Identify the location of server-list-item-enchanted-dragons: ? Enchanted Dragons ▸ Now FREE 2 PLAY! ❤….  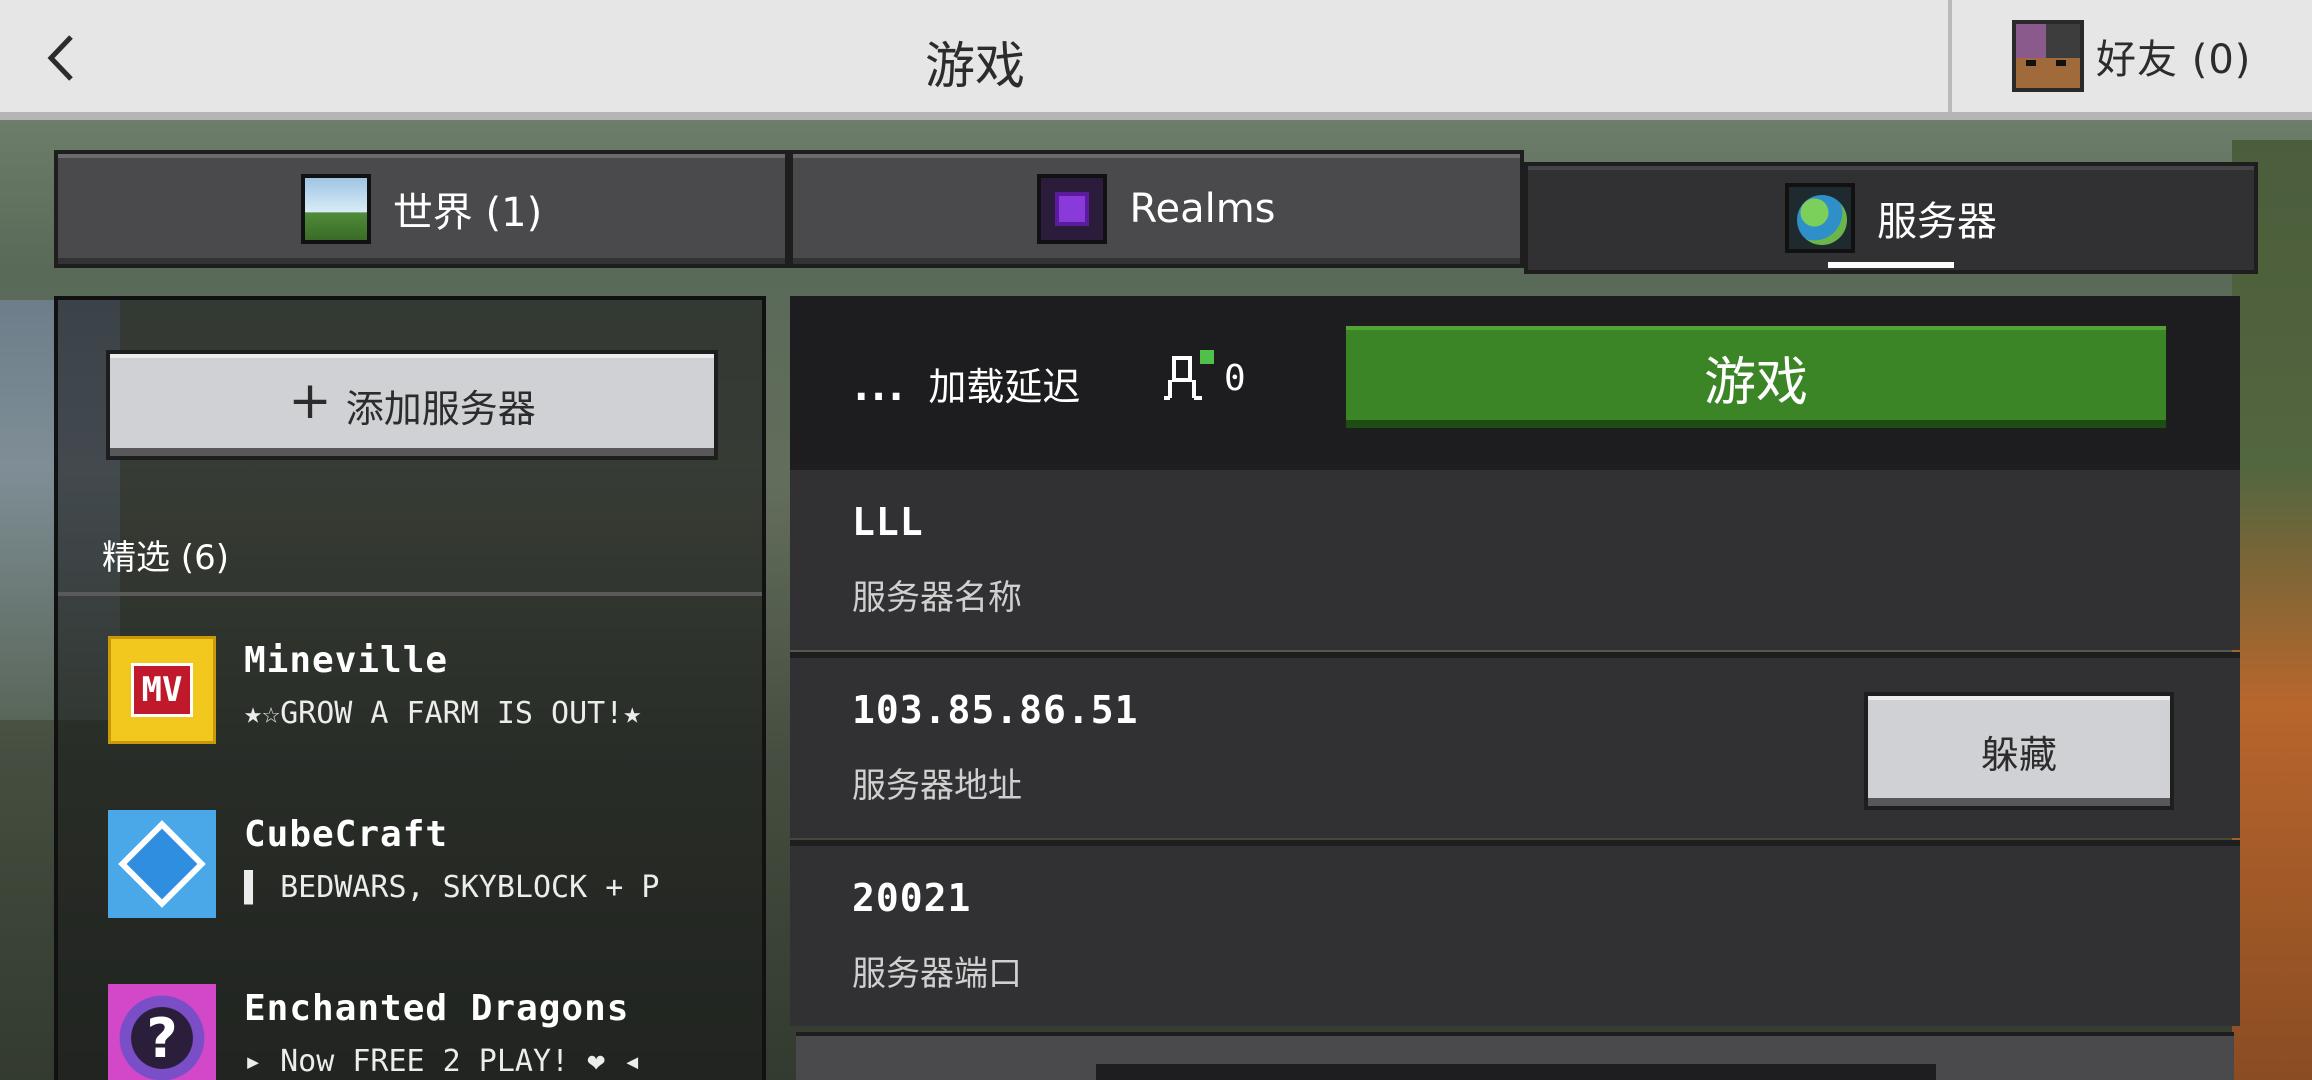
(433, 1032).